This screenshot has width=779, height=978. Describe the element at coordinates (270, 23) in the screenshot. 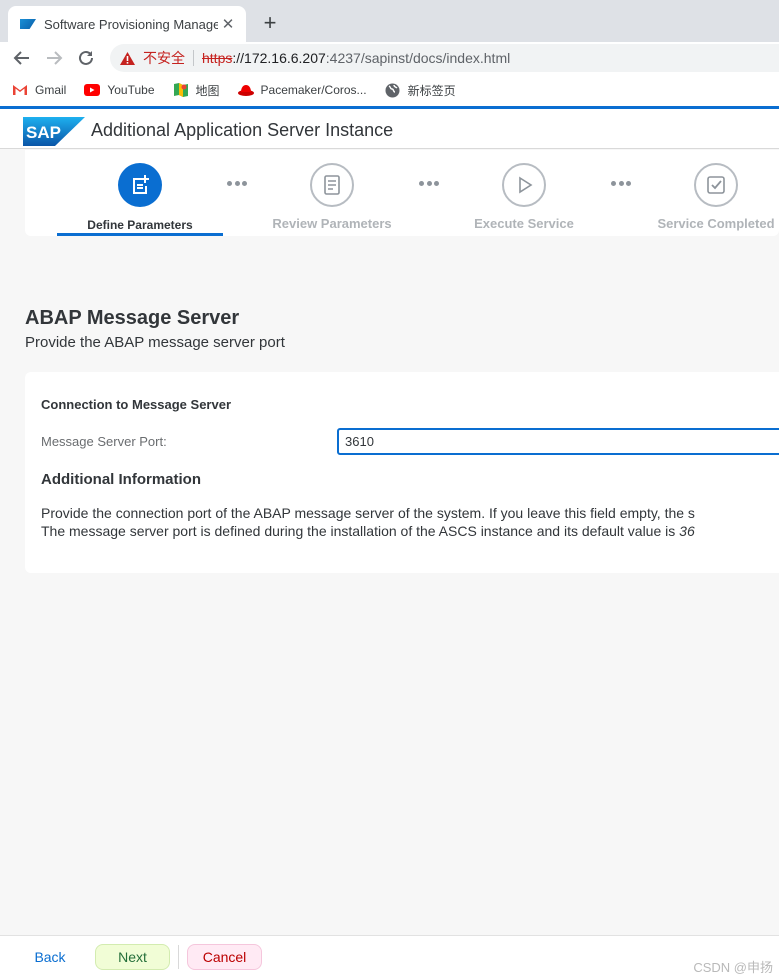

I see `new-tab-button: +` at that location.